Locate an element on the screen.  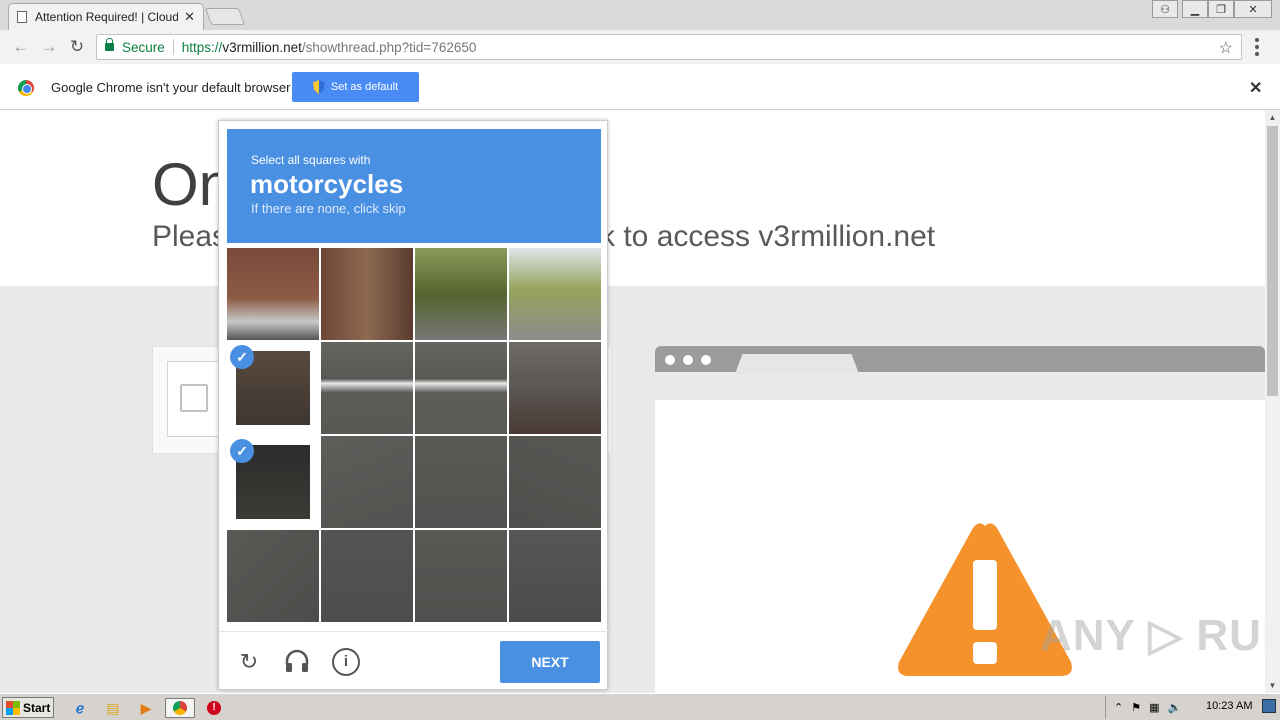
illustration-tab is located at coordinates (797, 364).